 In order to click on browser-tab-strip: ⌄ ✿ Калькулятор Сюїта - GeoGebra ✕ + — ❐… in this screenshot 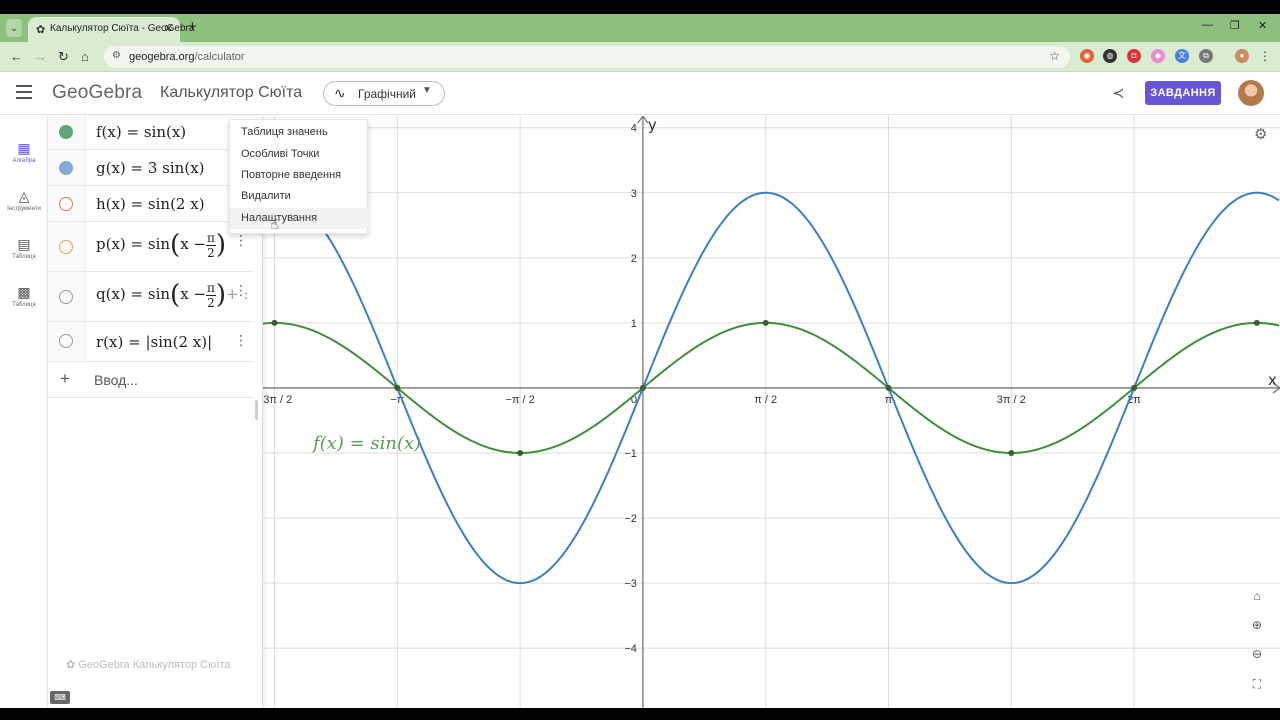, I will do `click(640, 28)`.